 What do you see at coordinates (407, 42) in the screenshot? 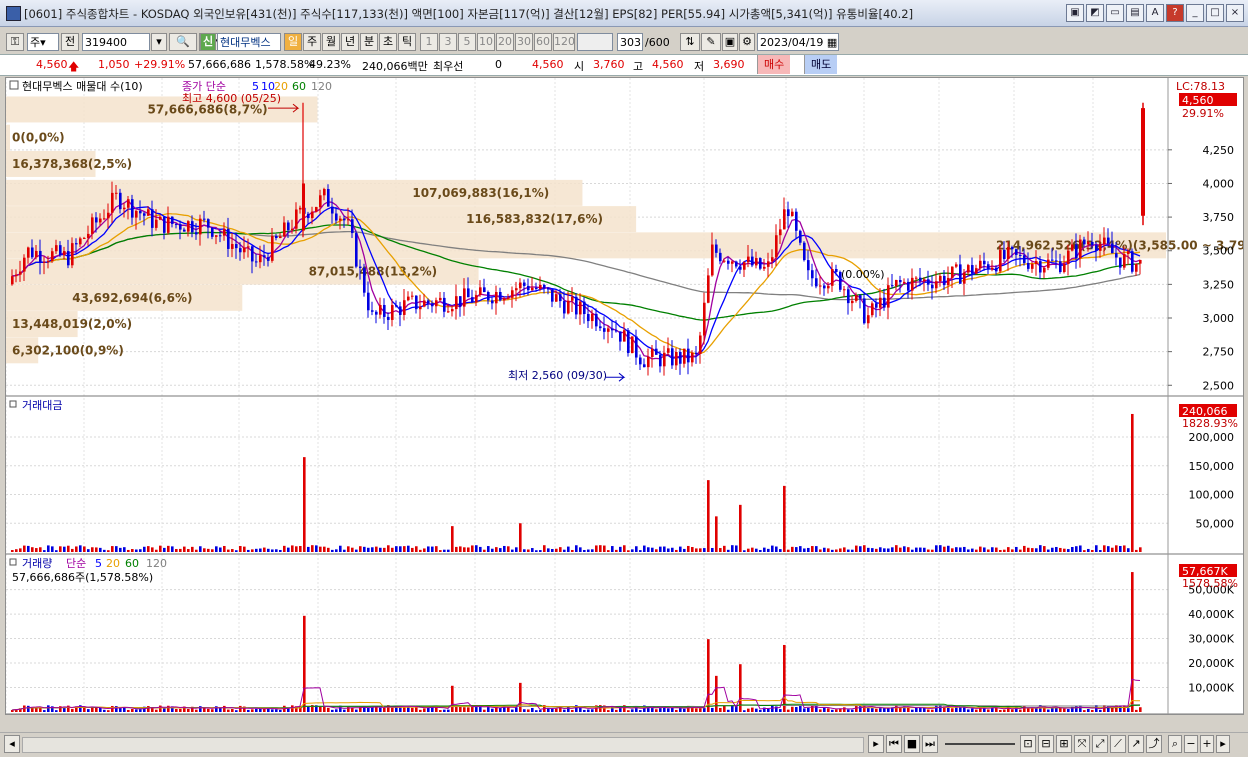
I see `timeframe-tick: 틱` at bounding box center [407, 42].